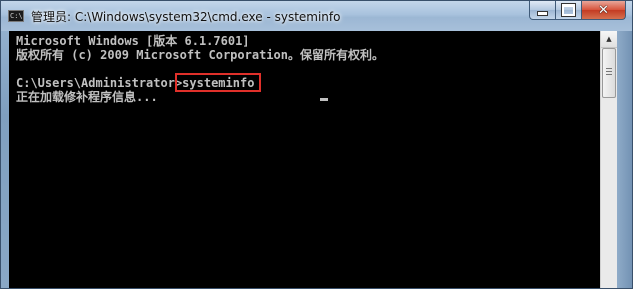  I want to click on scrollbar-thumb, so click(609, 73).